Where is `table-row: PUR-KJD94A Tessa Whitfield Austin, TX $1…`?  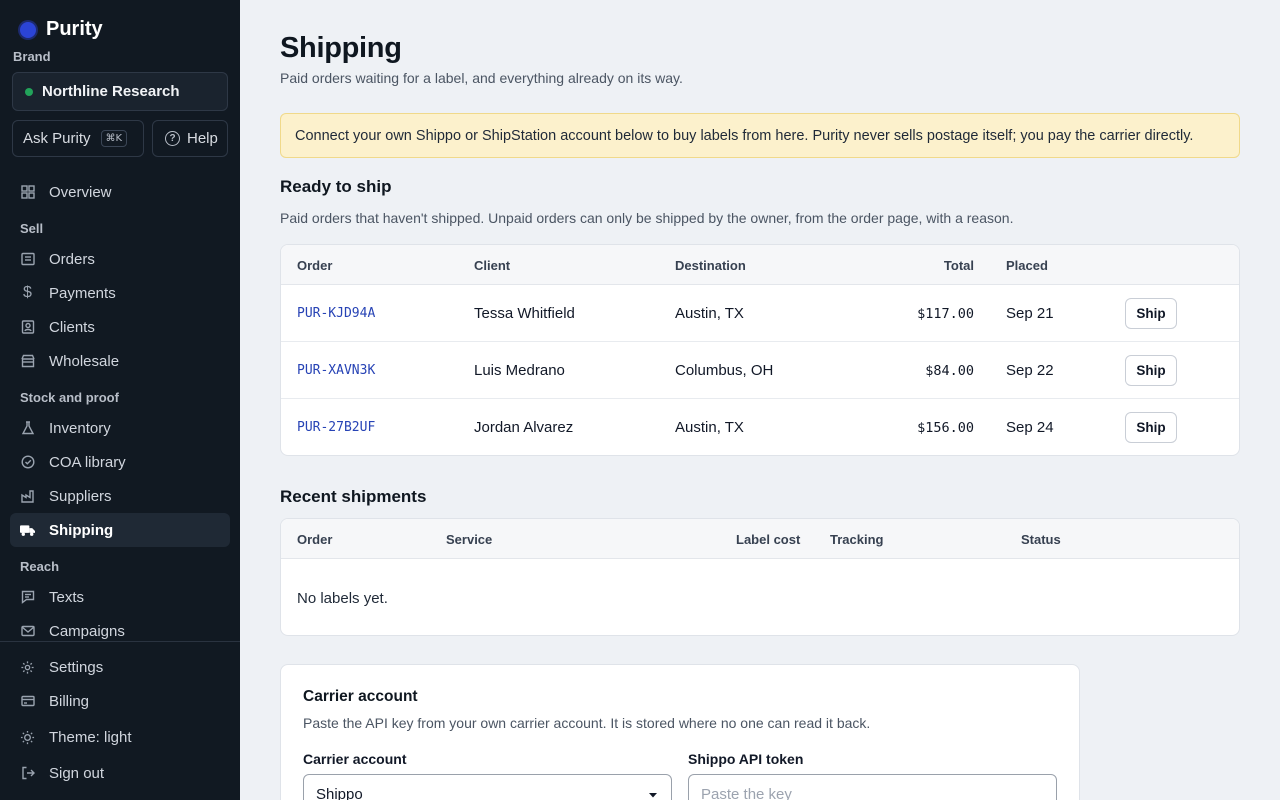 table-row: PUR-KJD94A Tessa Whitfield Austin, TX $1… is located at coordinates (760, 313).